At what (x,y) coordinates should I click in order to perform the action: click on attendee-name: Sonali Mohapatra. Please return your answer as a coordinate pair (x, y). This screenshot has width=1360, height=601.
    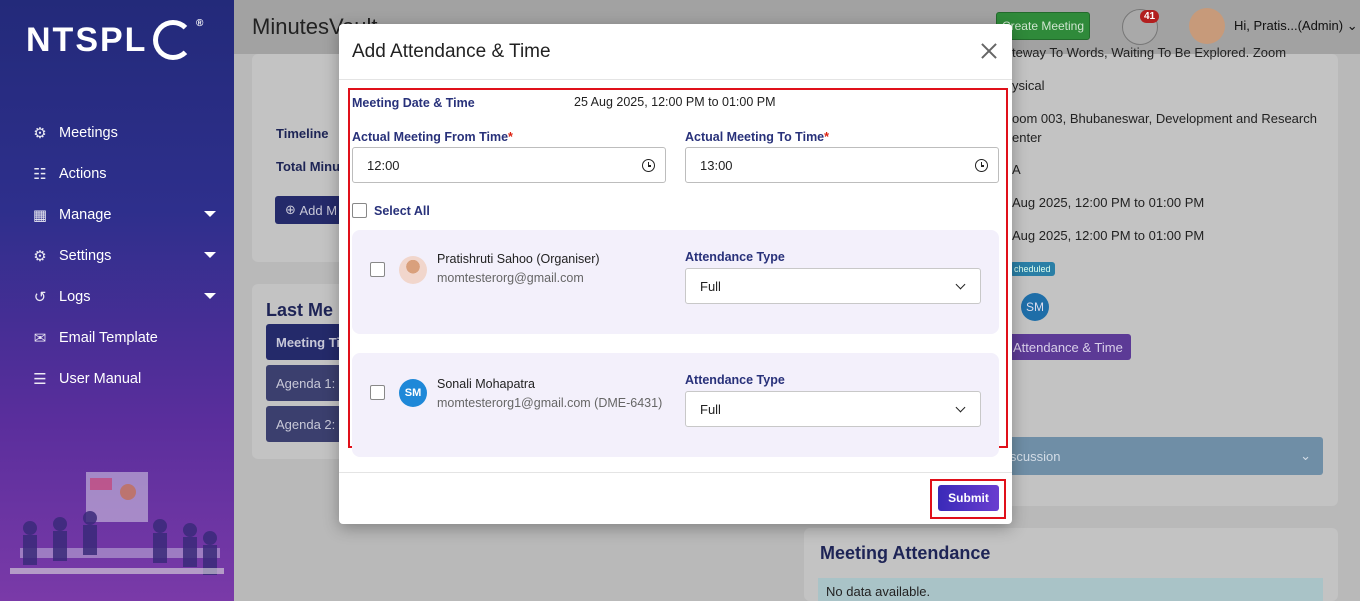
    Looking at the image, I should click on (486, 384).